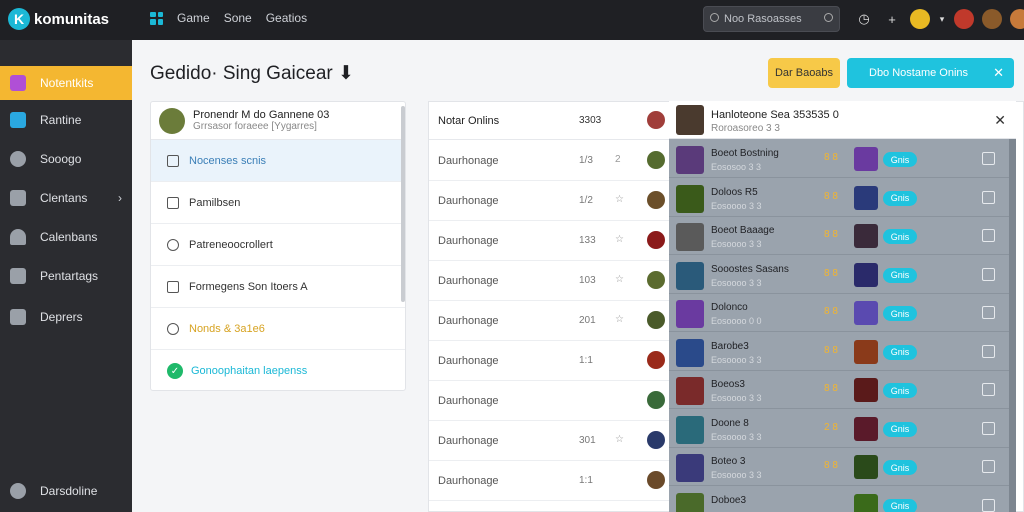 The height and width of the screenshot is (512, 1024). What do you see at coordinates (238, 18) in the screenshot?
I see `topnav-item: Sone` at bounding box center [238, 18].